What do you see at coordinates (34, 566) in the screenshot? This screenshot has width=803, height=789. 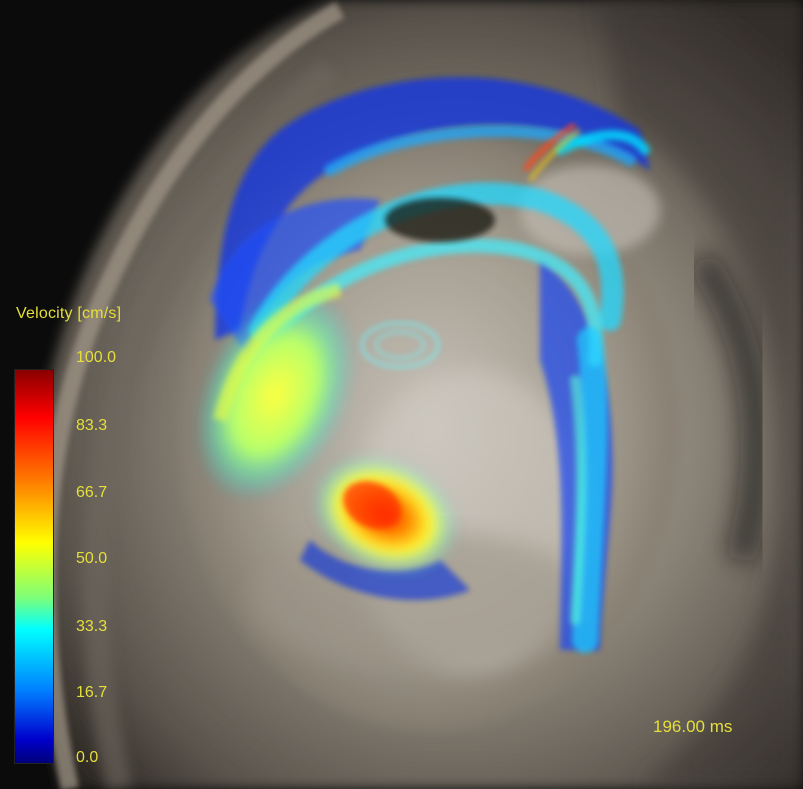 I see `velocity-colorbar` at bounding box center [34, 566].